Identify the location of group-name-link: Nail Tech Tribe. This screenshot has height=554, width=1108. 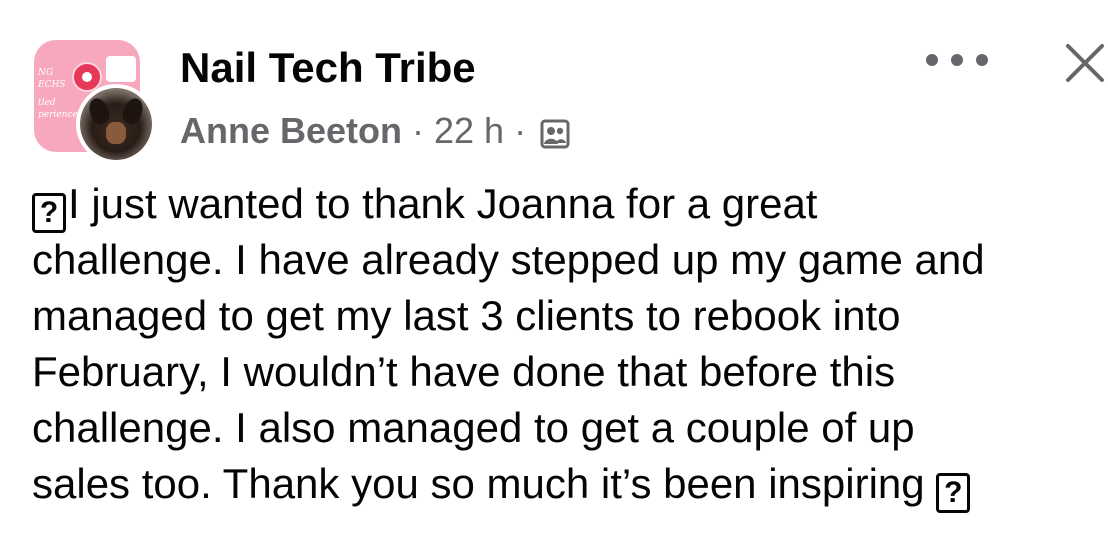
(328, 68).